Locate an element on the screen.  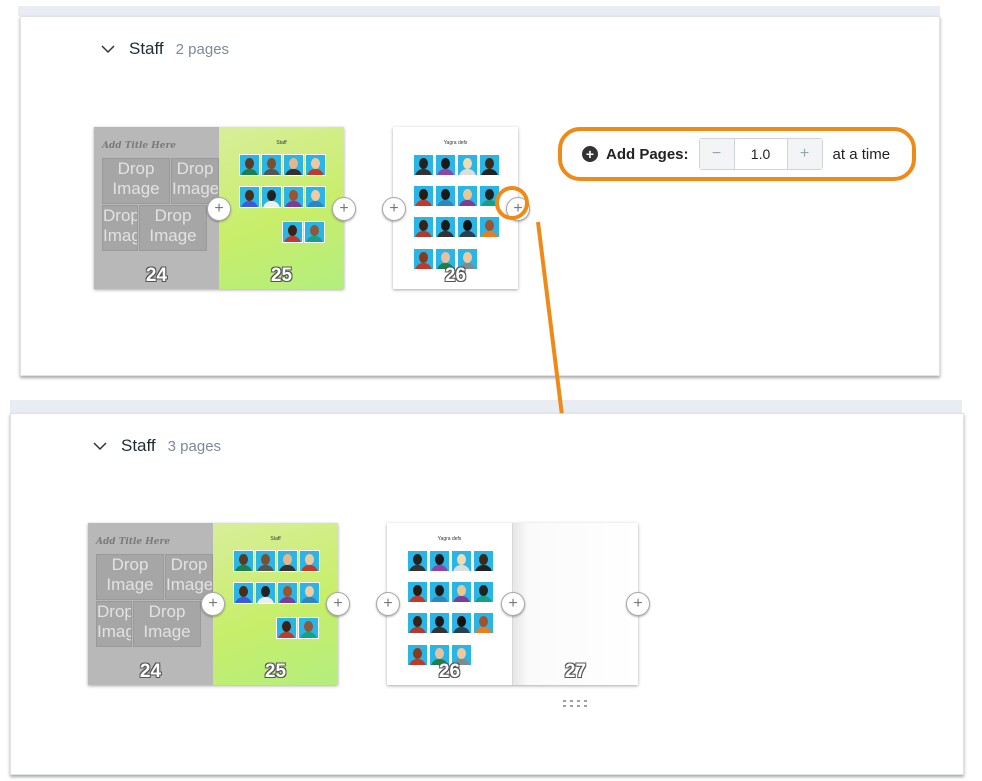
page-quantity-stepper: − 1.0 + is located at coordinates (760, 154).